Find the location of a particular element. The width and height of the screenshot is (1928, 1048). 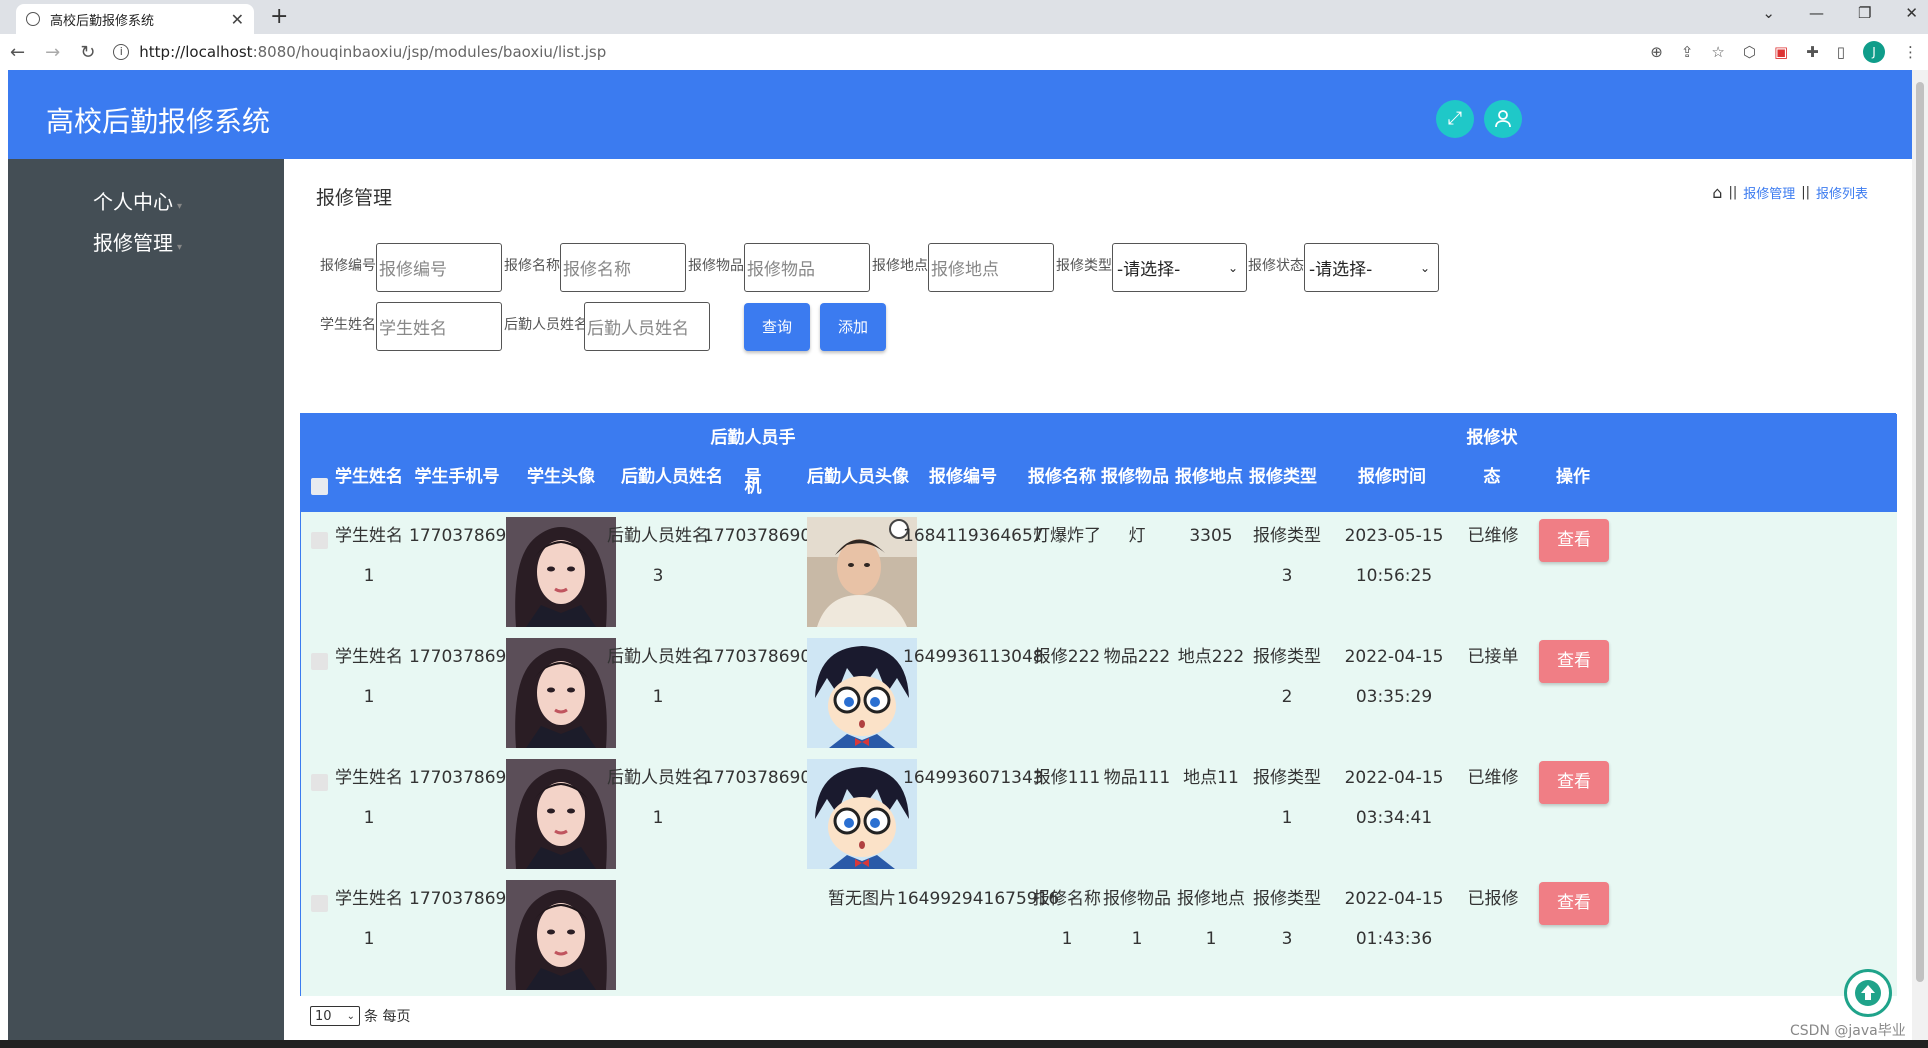

select-all-checkbox is located at coordinates (319, 486).